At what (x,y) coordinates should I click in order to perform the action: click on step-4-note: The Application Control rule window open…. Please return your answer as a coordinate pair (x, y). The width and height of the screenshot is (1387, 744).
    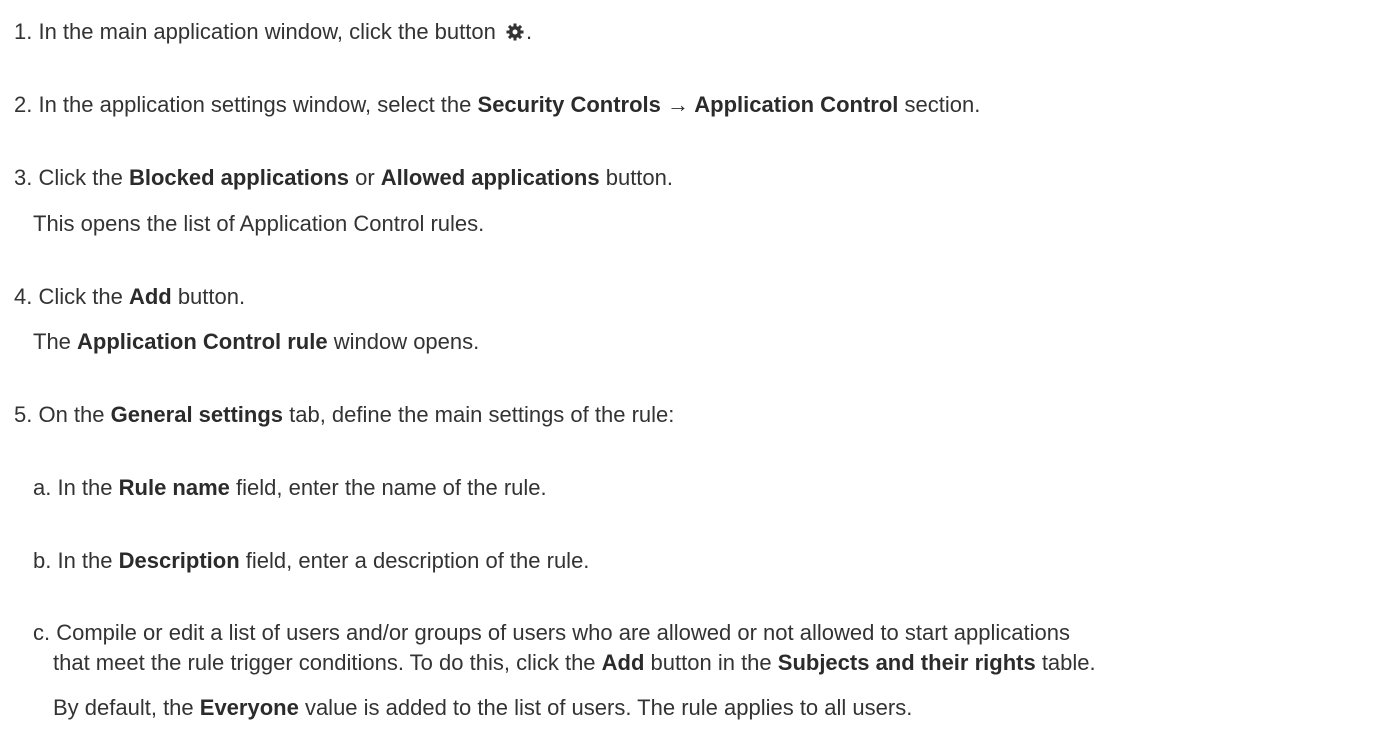
    Looking at the image, I should click on (256, 341).